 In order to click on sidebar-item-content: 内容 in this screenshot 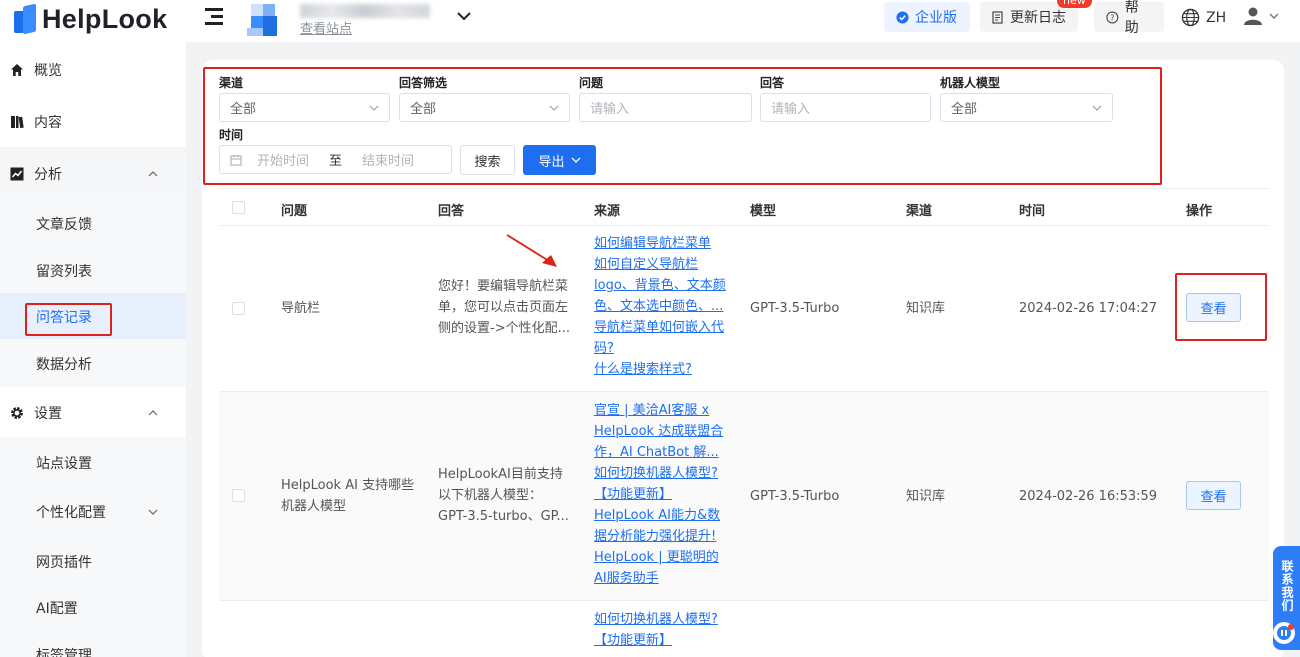, I will do `click(93, 122)`.